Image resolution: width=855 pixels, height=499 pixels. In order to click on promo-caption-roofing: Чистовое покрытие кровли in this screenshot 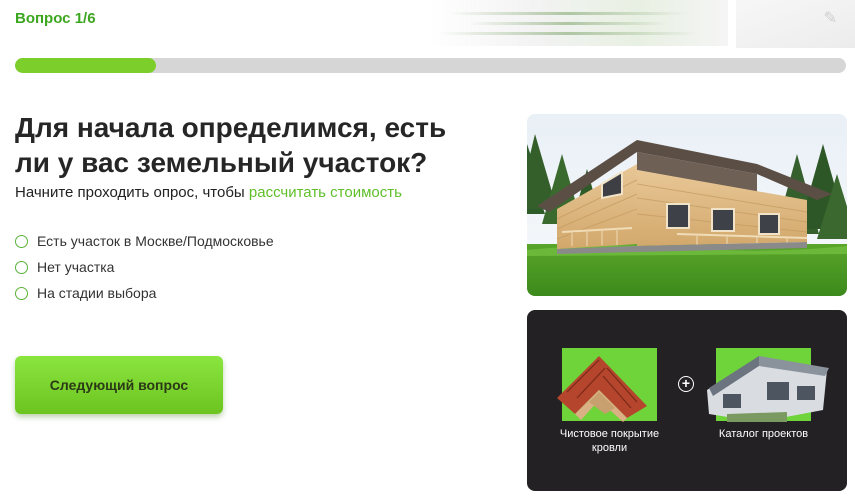, I will do `click(609, 441)`.